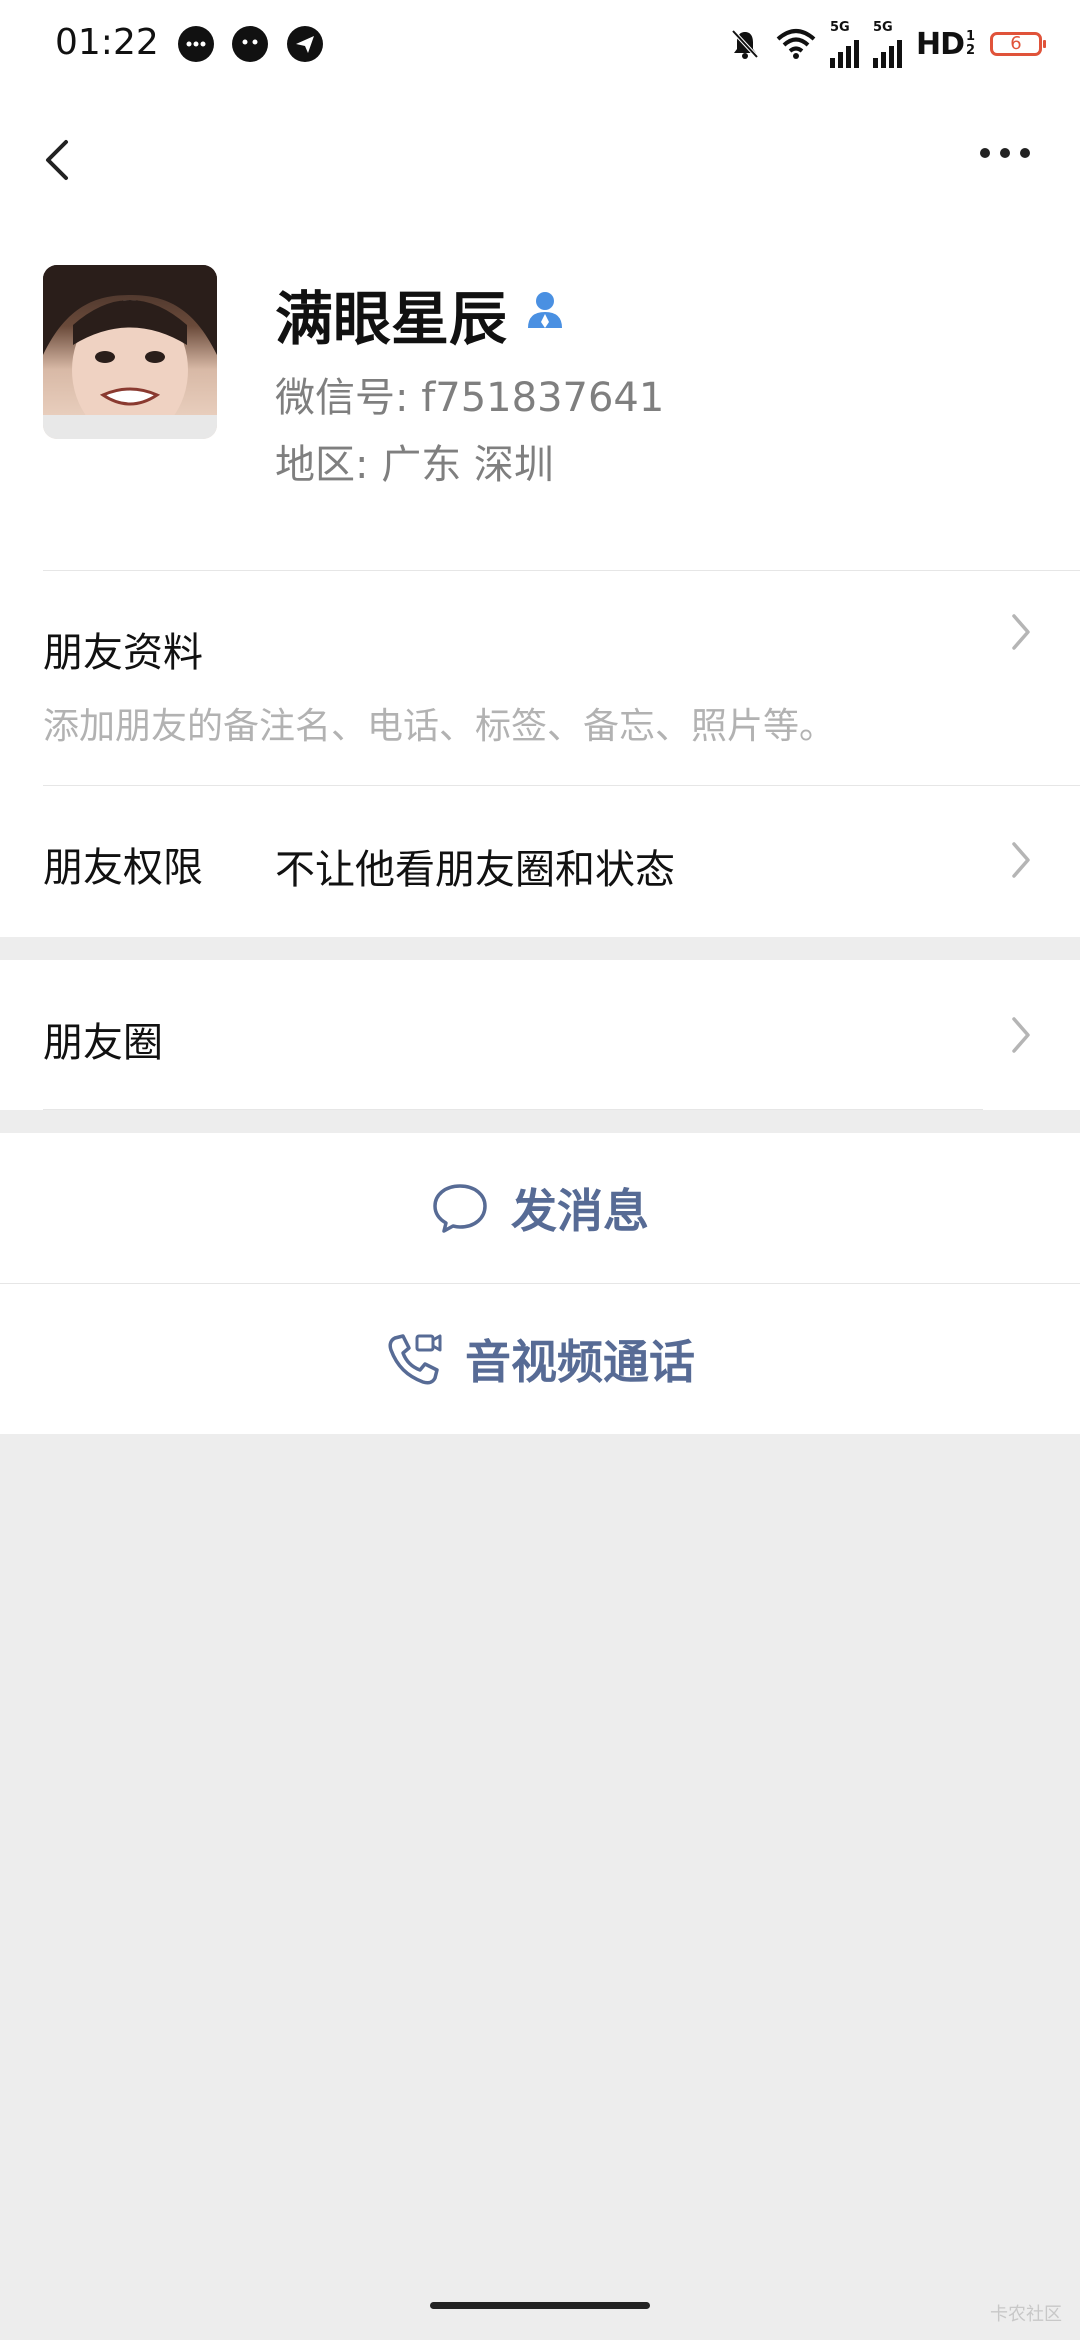 The width and height of the screenshot is (1080, 2340). What do you see at coordinates (745, 44) in the screenshot?
I see `mute-bell-icon` at bounding box center [745, 44].